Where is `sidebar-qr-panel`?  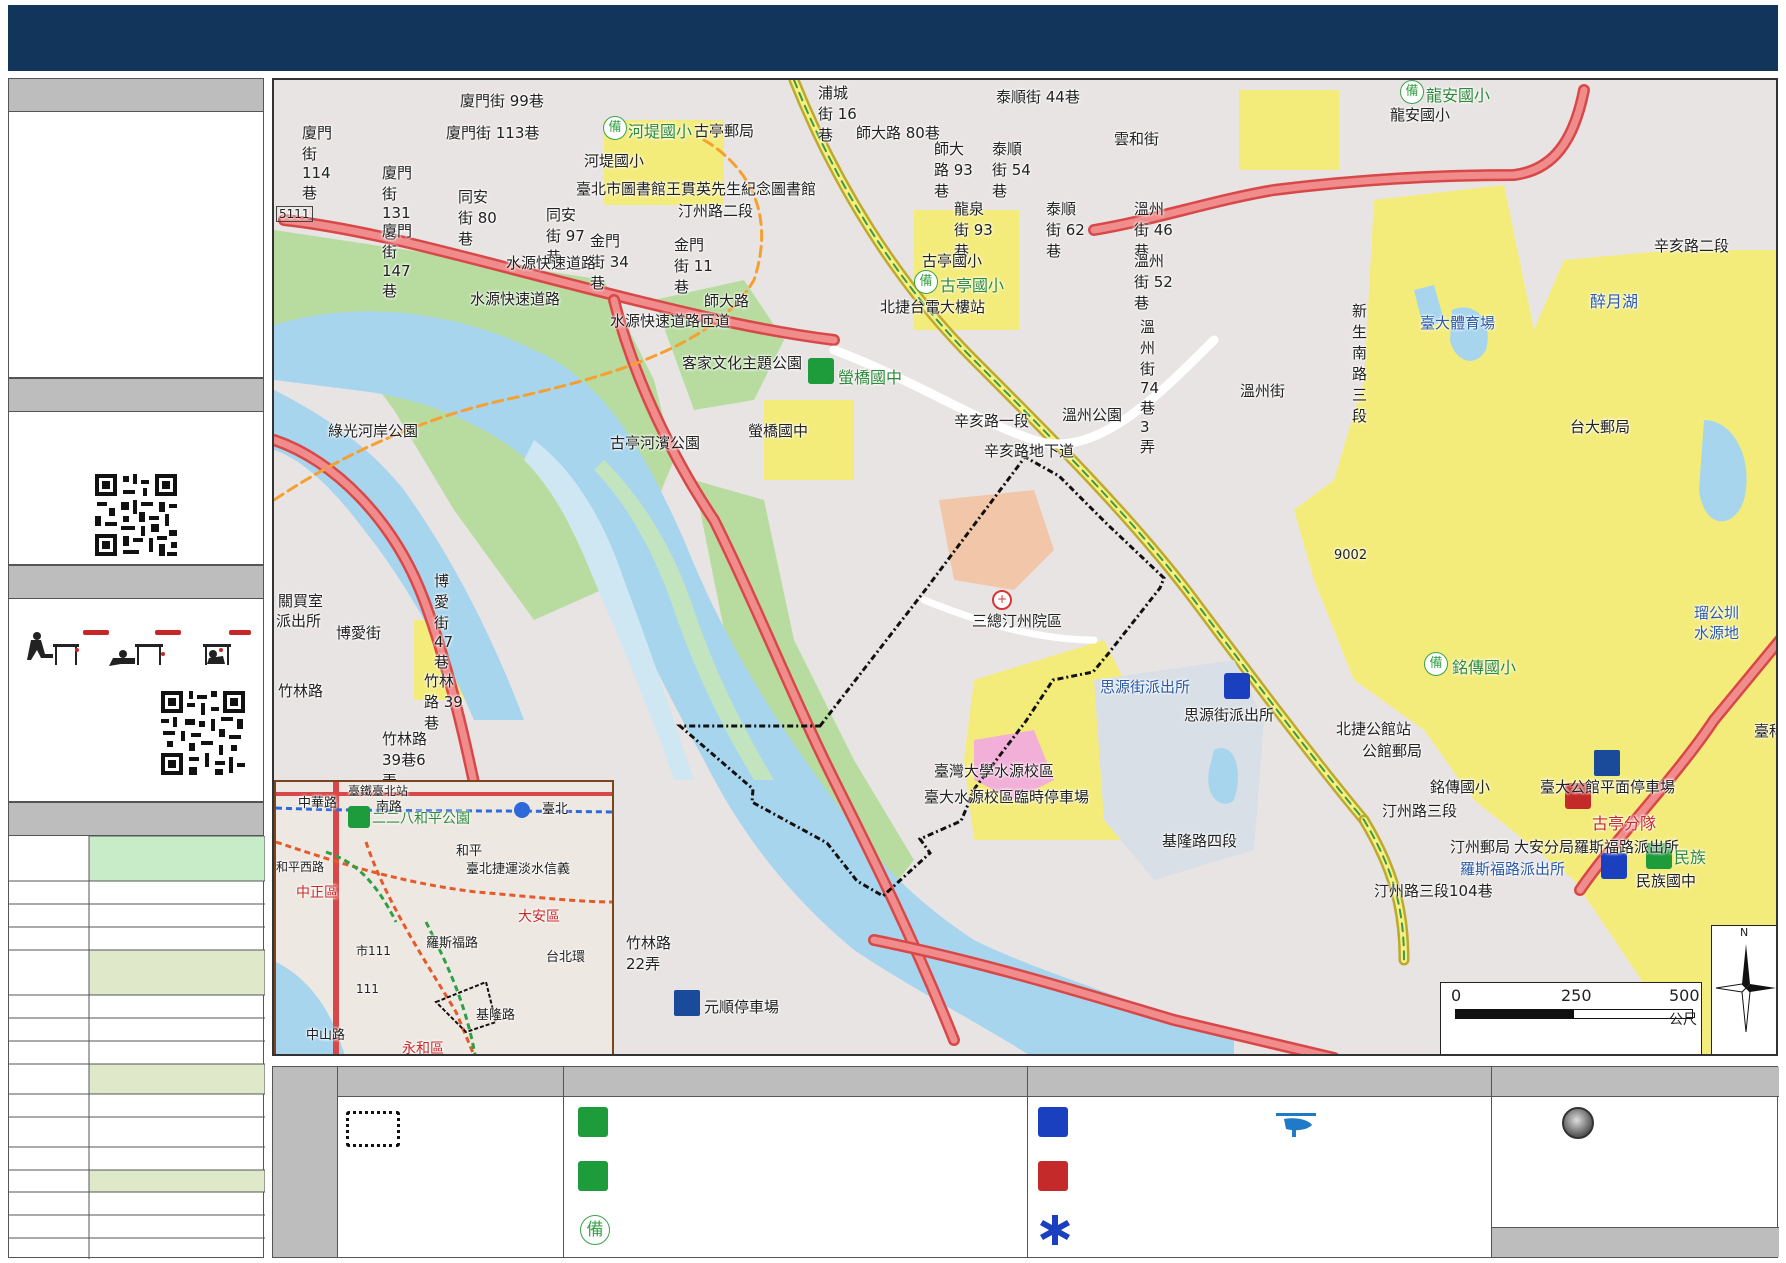
sidebar-qr-panel is located at coordinates (136, 471).